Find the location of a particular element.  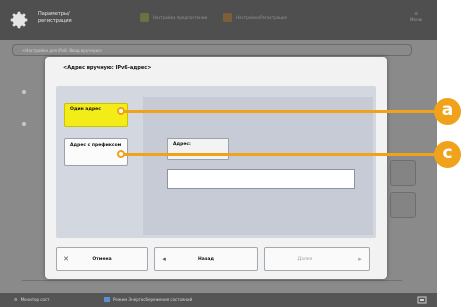

dialog-footer: ✕ Отмена ◂ Назад Далее ▸ is located at coordinates (216, 259).